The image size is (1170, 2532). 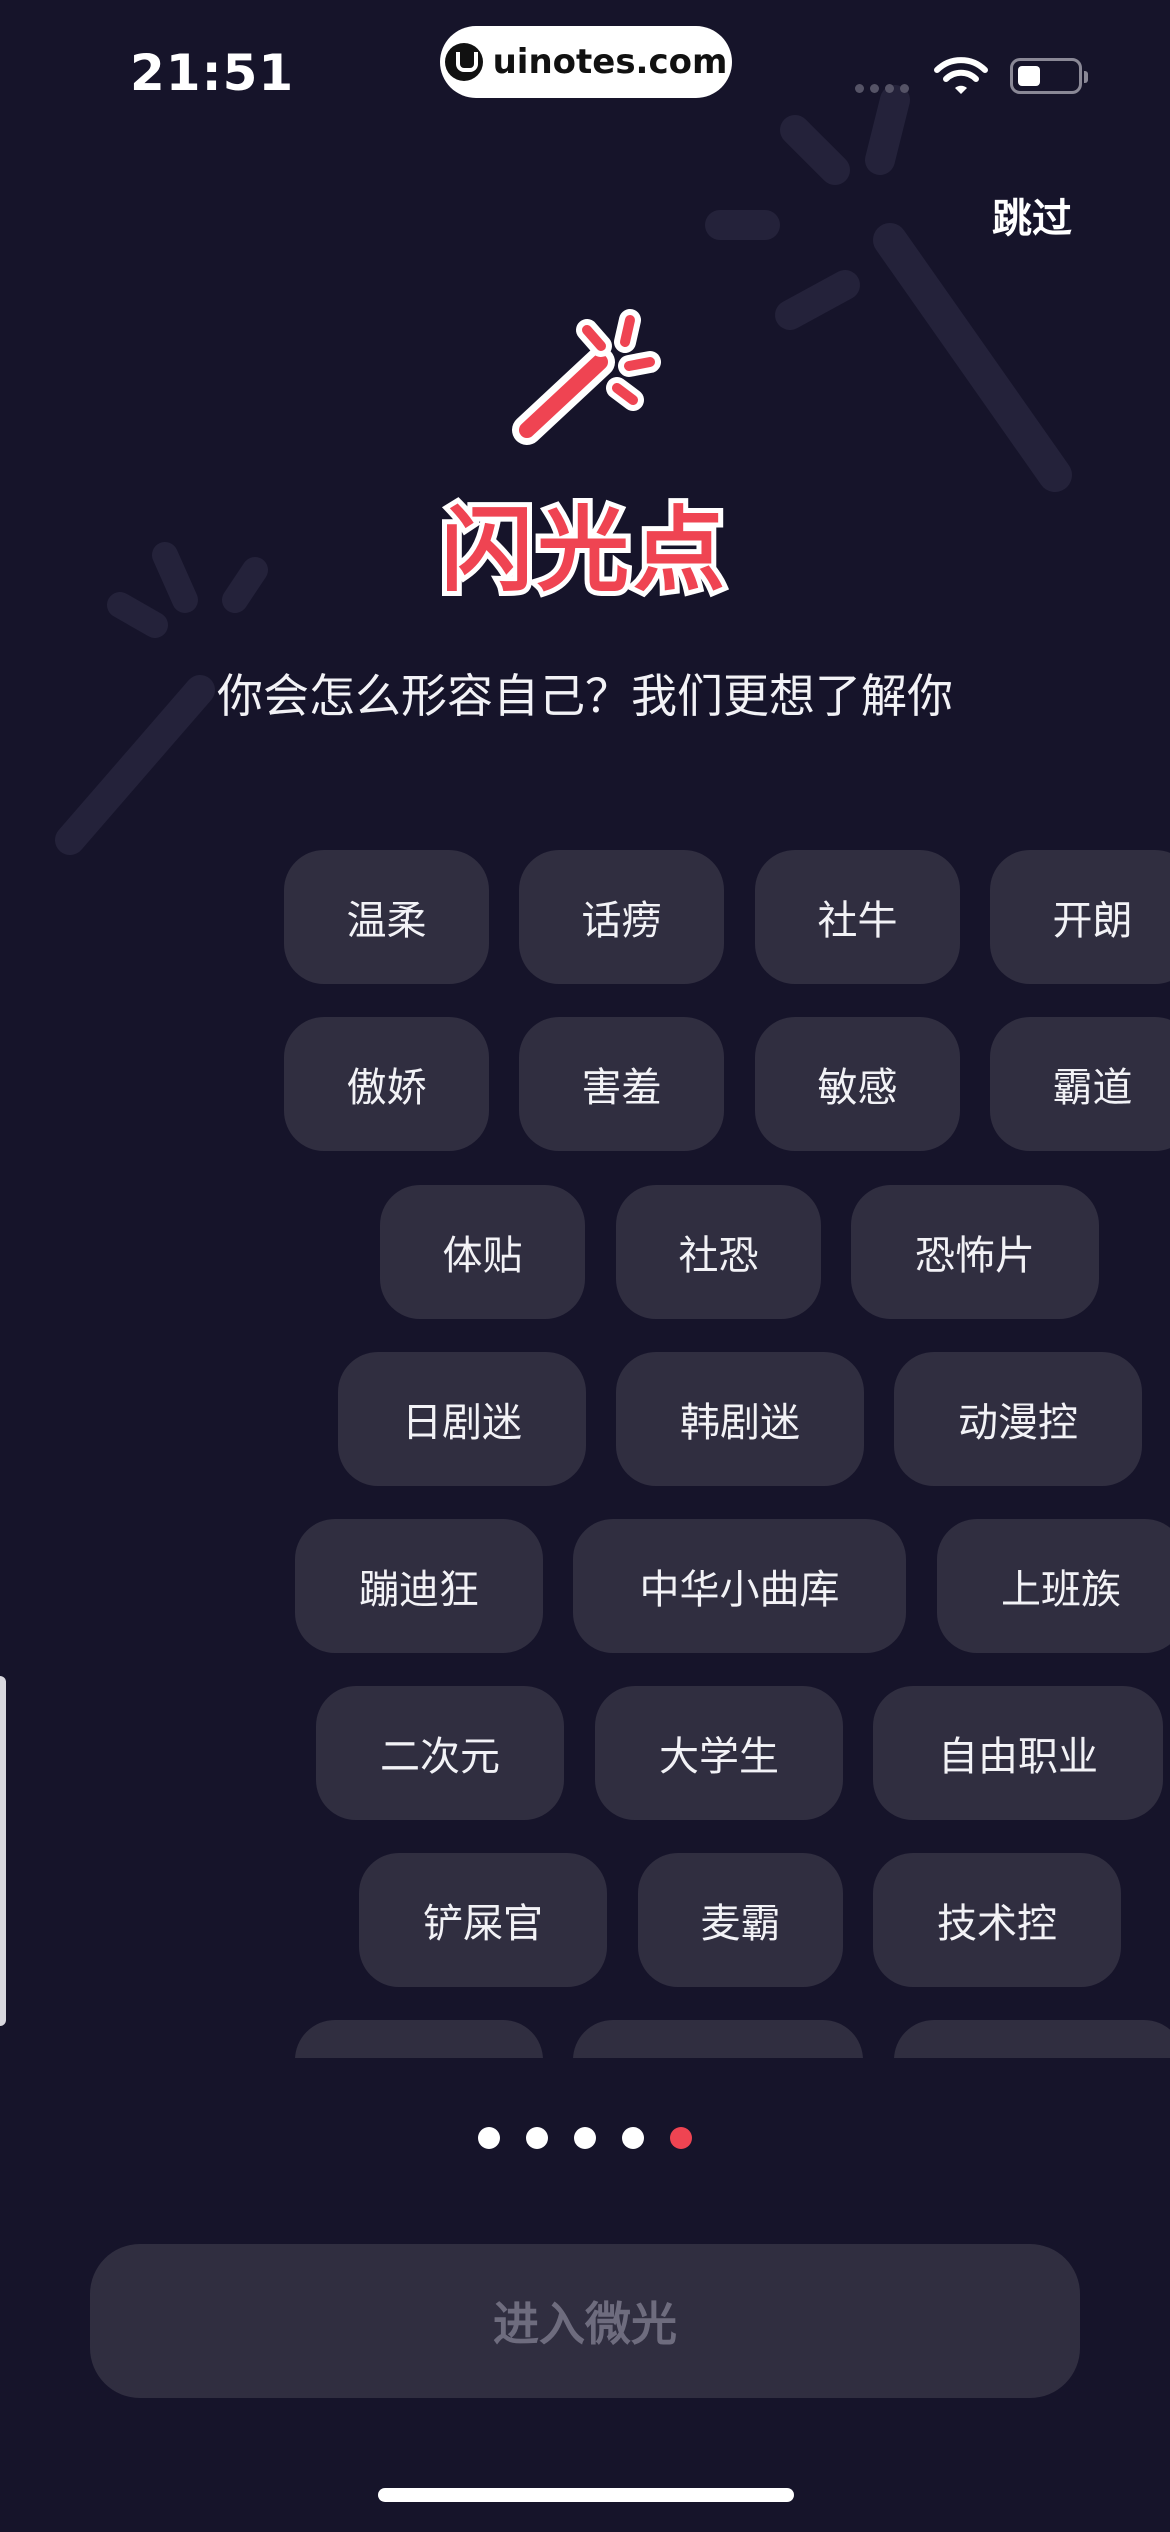 What do you see at coordinates (386, 917) in the screenshot?
I see `tag-button: 温柔` at bounding box center [386, 917].